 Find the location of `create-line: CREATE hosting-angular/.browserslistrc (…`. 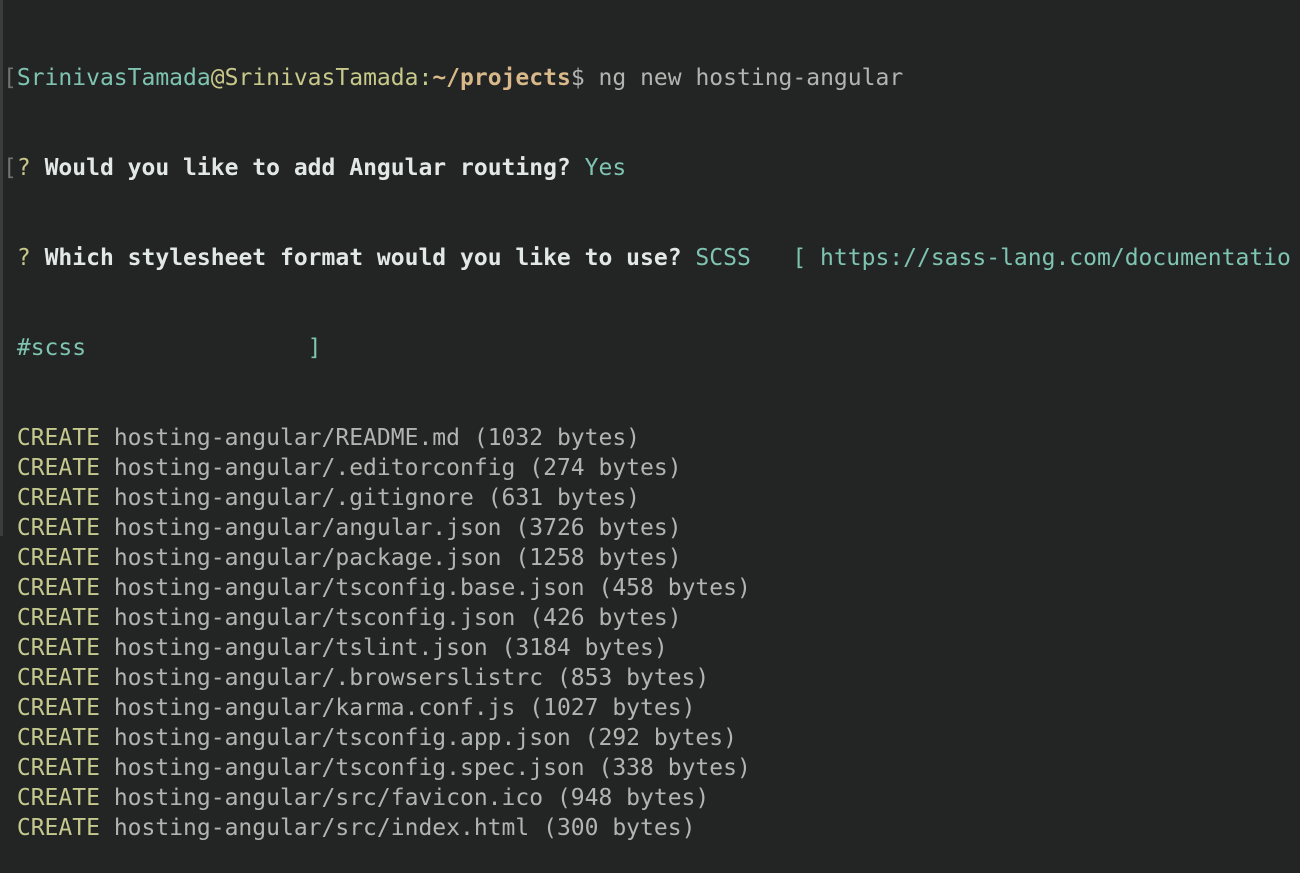

create-line: CREATE hosting-angular/.browserslistrc (… is located at coordinates (651, 678).